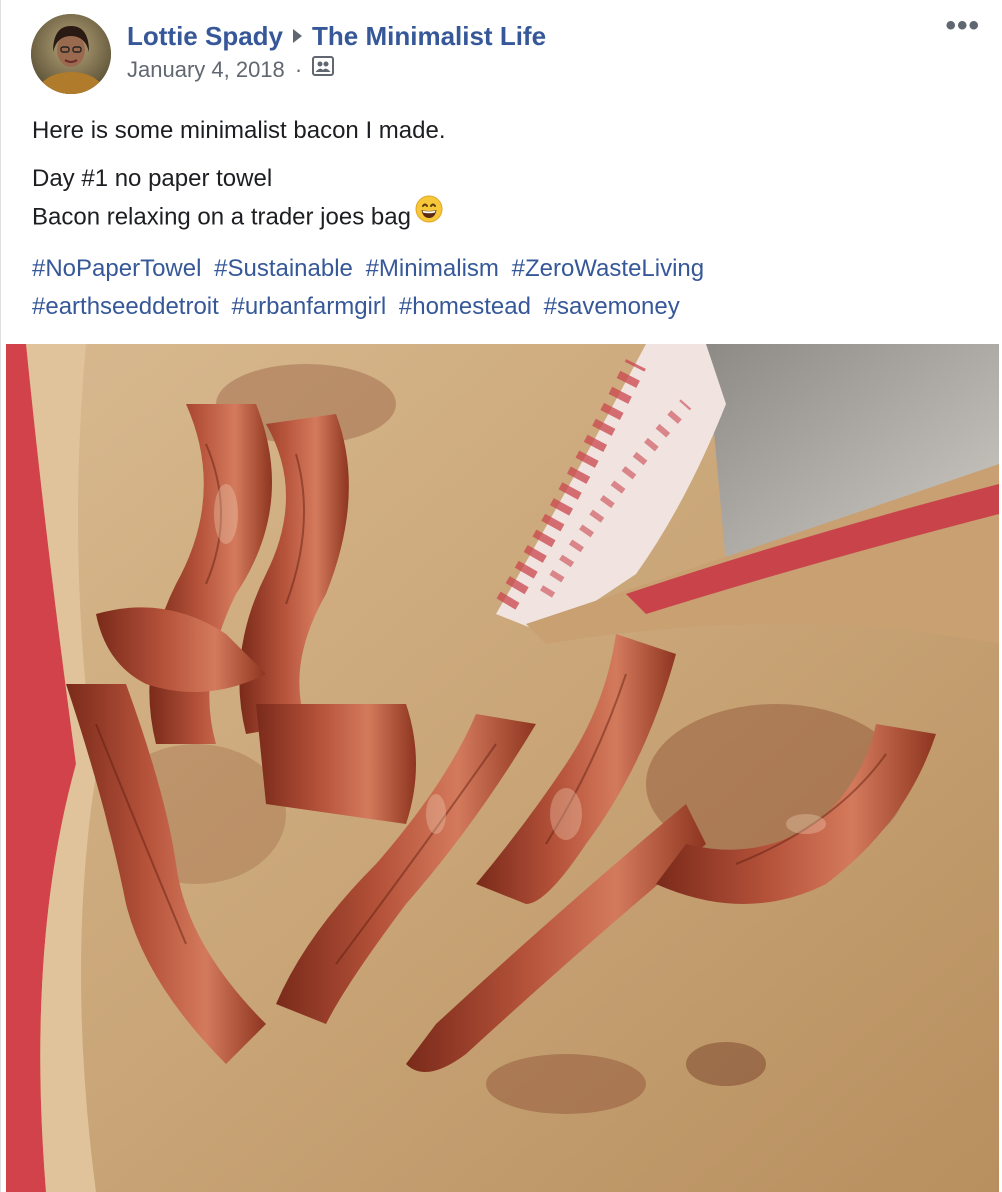 Image resolution: width=1002 pixels, height=1192 pixels. Describe the element at coordinates (507, 216) in the screenshot. I see `post-text-line-with-emoji: Bacon relaxing on a trader joes bag` at that location.